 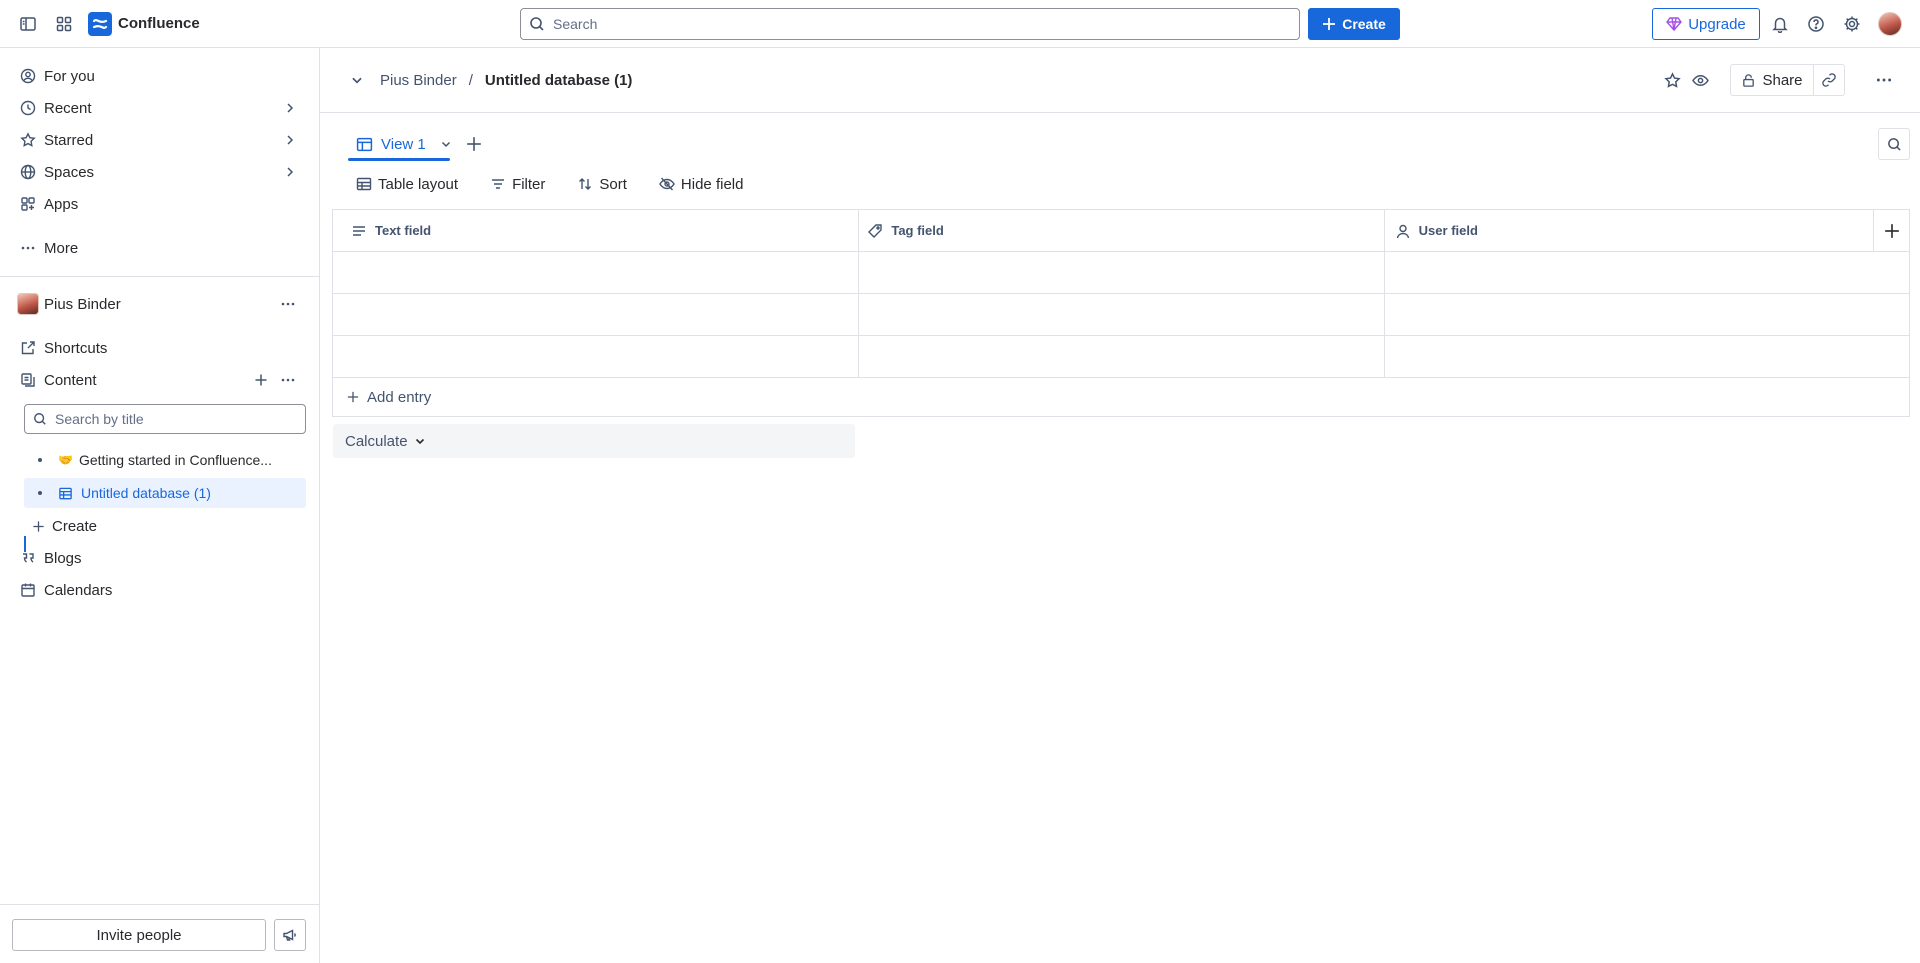 I want to click on sidebar-item-starred: Starred, so click(x=160, y=140).